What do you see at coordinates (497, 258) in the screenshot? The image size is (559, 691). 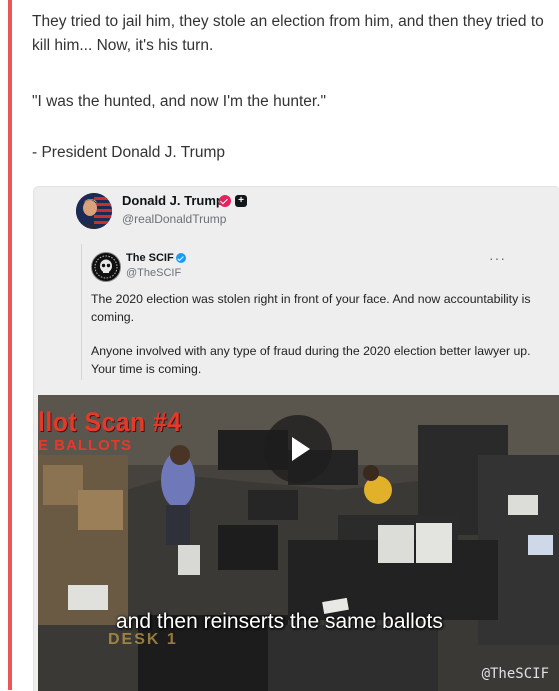 I see `more-options-icon: ···` at bounding box center [497, 258].